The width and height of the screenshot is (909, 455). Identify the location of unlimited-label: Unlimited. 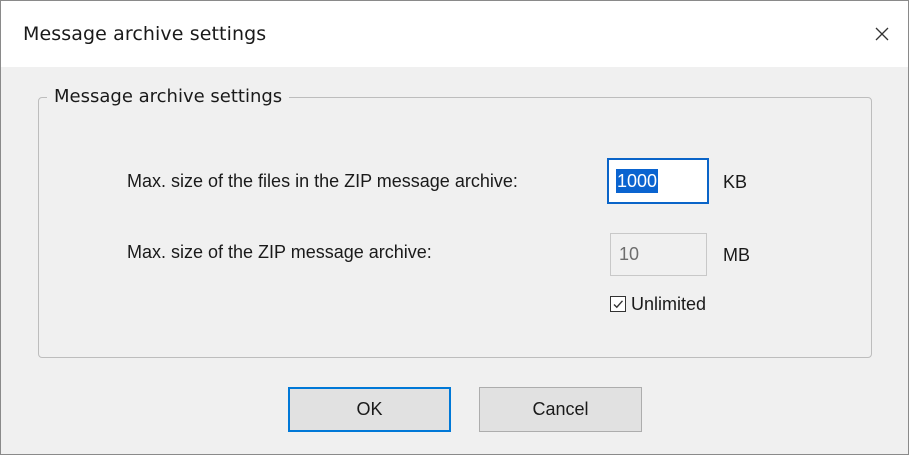
(668, 304).